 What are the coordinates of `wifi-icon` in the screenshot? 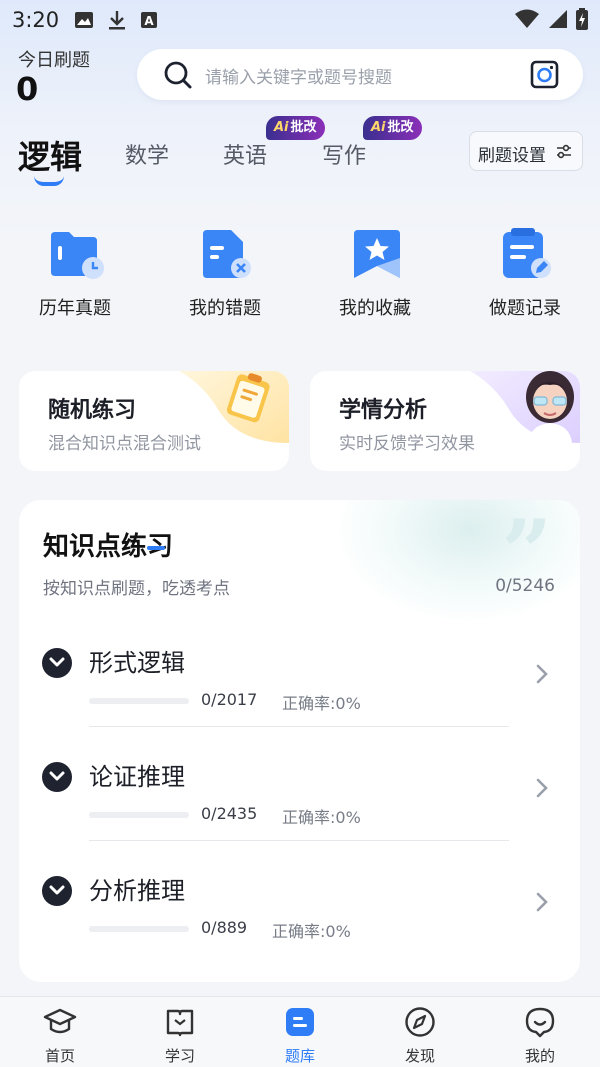 It's located at (527, 18).